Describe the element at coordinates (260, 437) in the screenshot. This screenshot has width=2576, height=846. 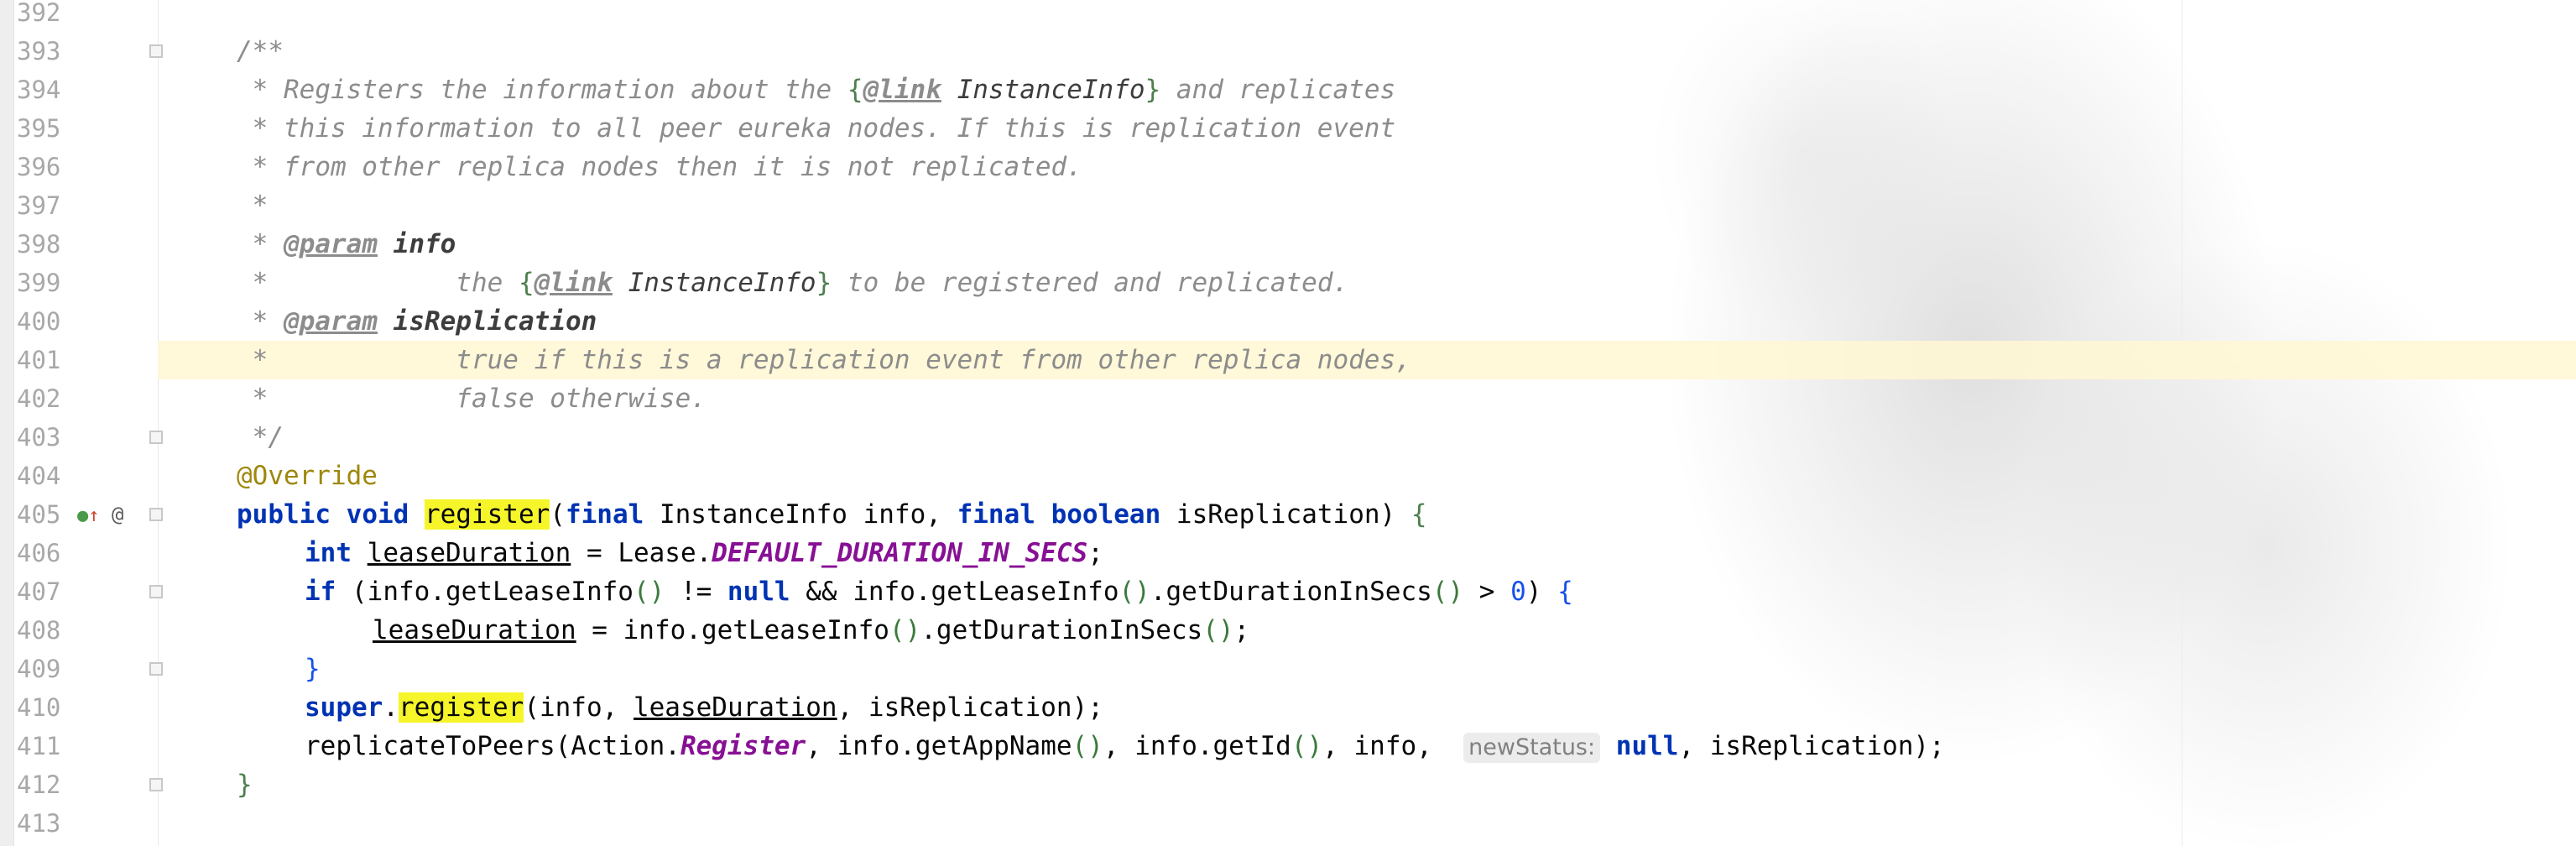
I see `code-text: */` at that location.